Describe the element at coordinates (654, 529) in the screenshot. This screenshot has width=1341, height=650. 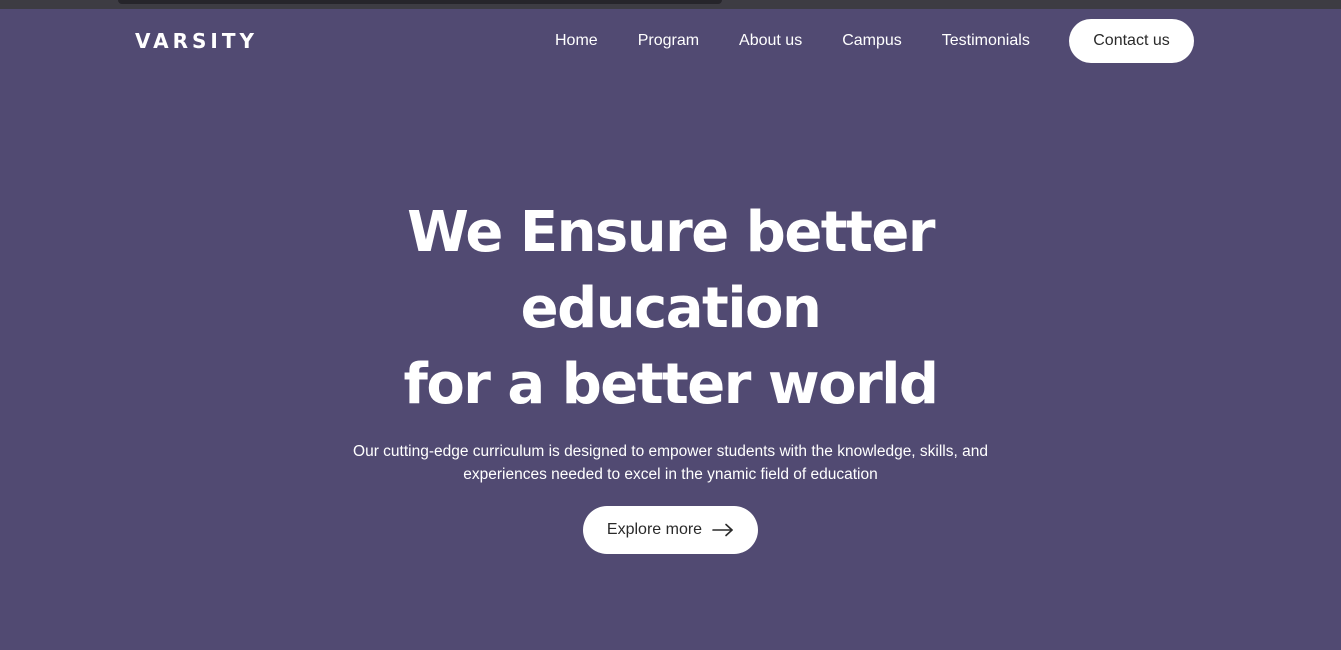
I see `explore-more-label: Explore more` at that location.